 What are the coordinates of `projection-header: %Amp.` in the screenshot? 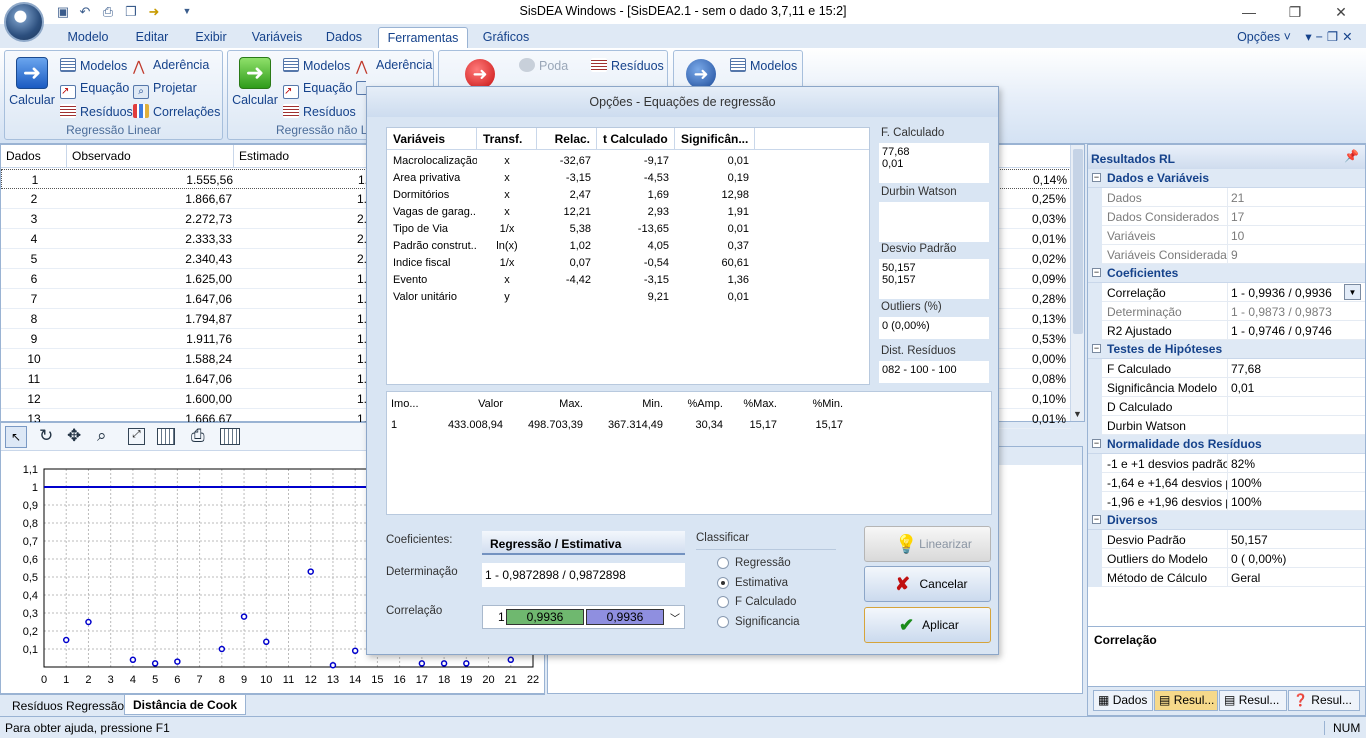 It's located at (695, 404).